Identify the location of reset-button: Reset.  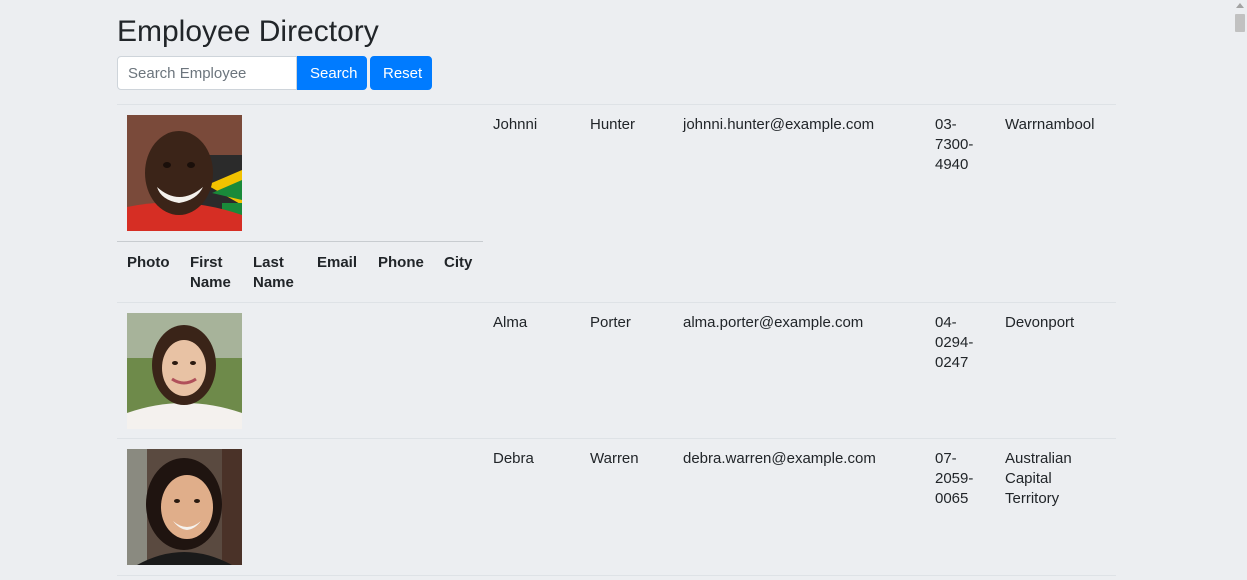
(401, 73).